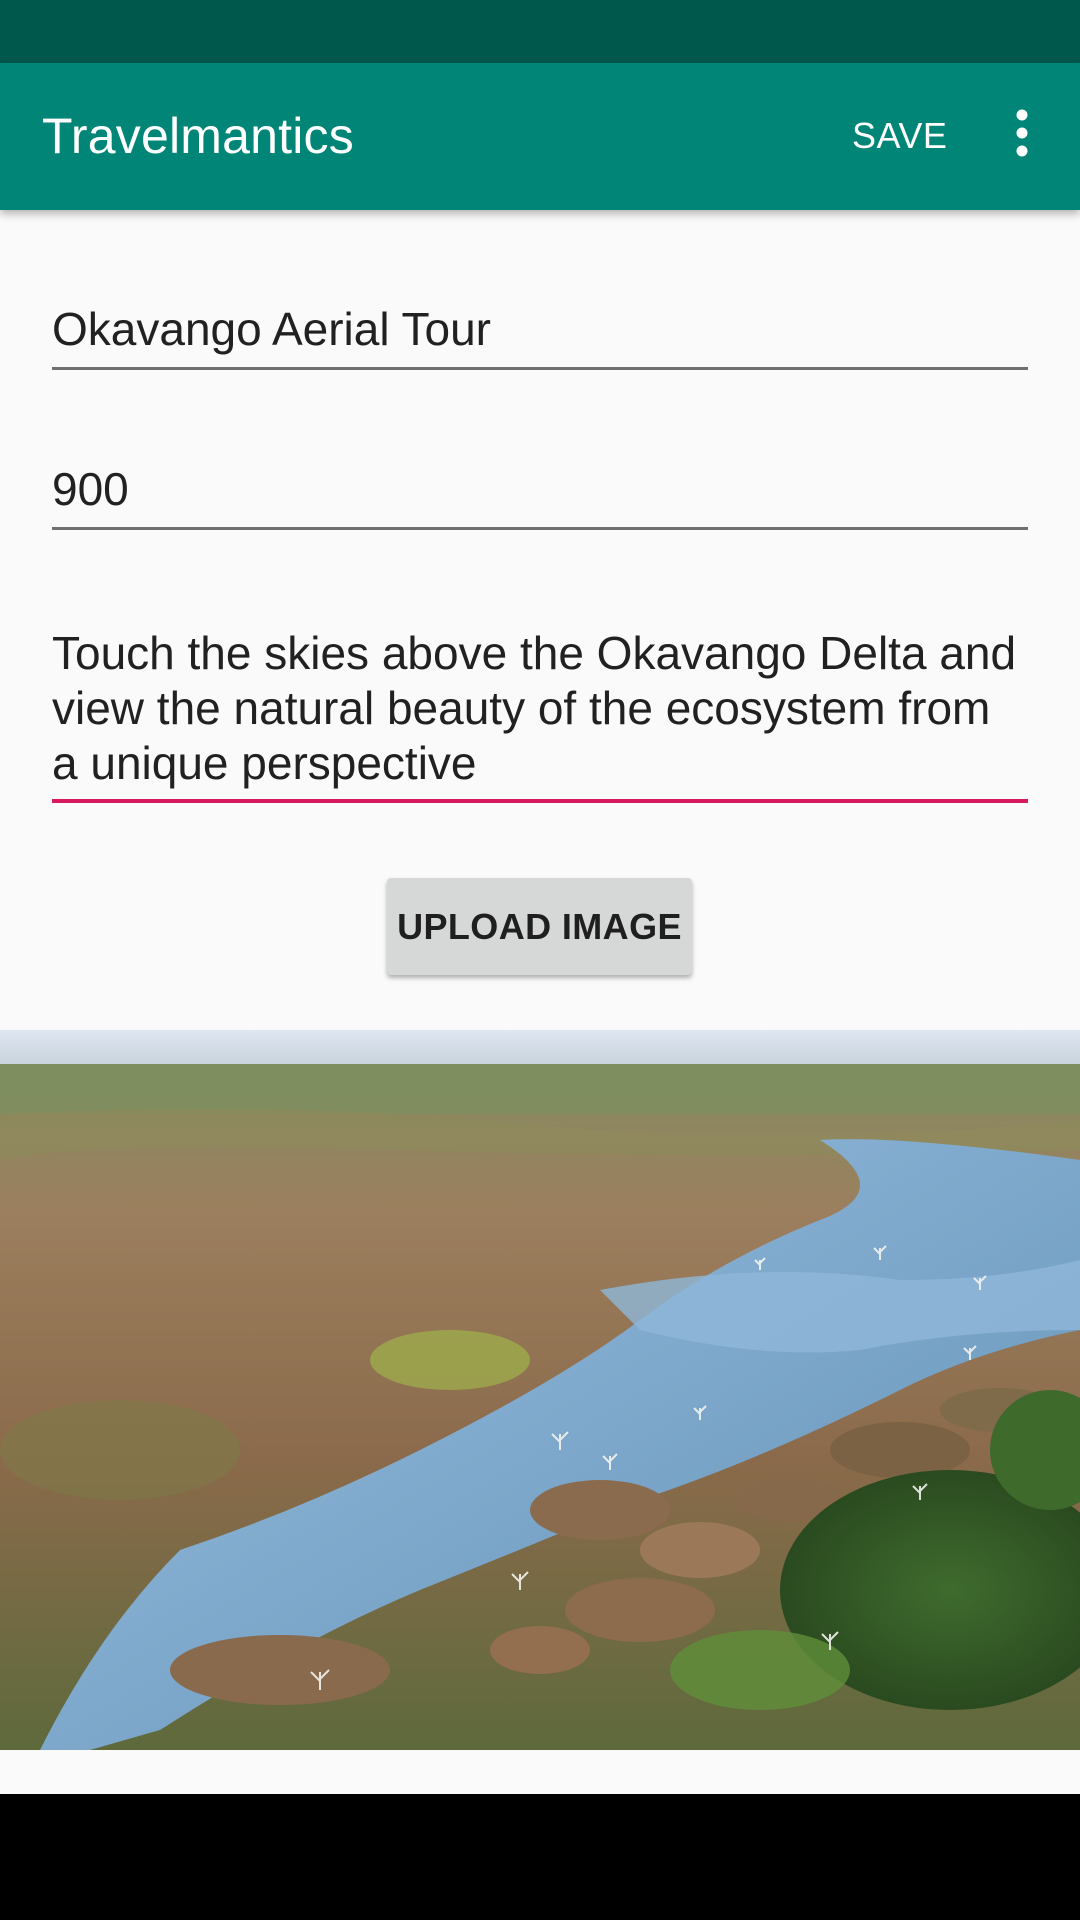  What do you see at coordinates (540, 31) in the screenshot?
I see `status-bar` at bounding box center [540, 31].